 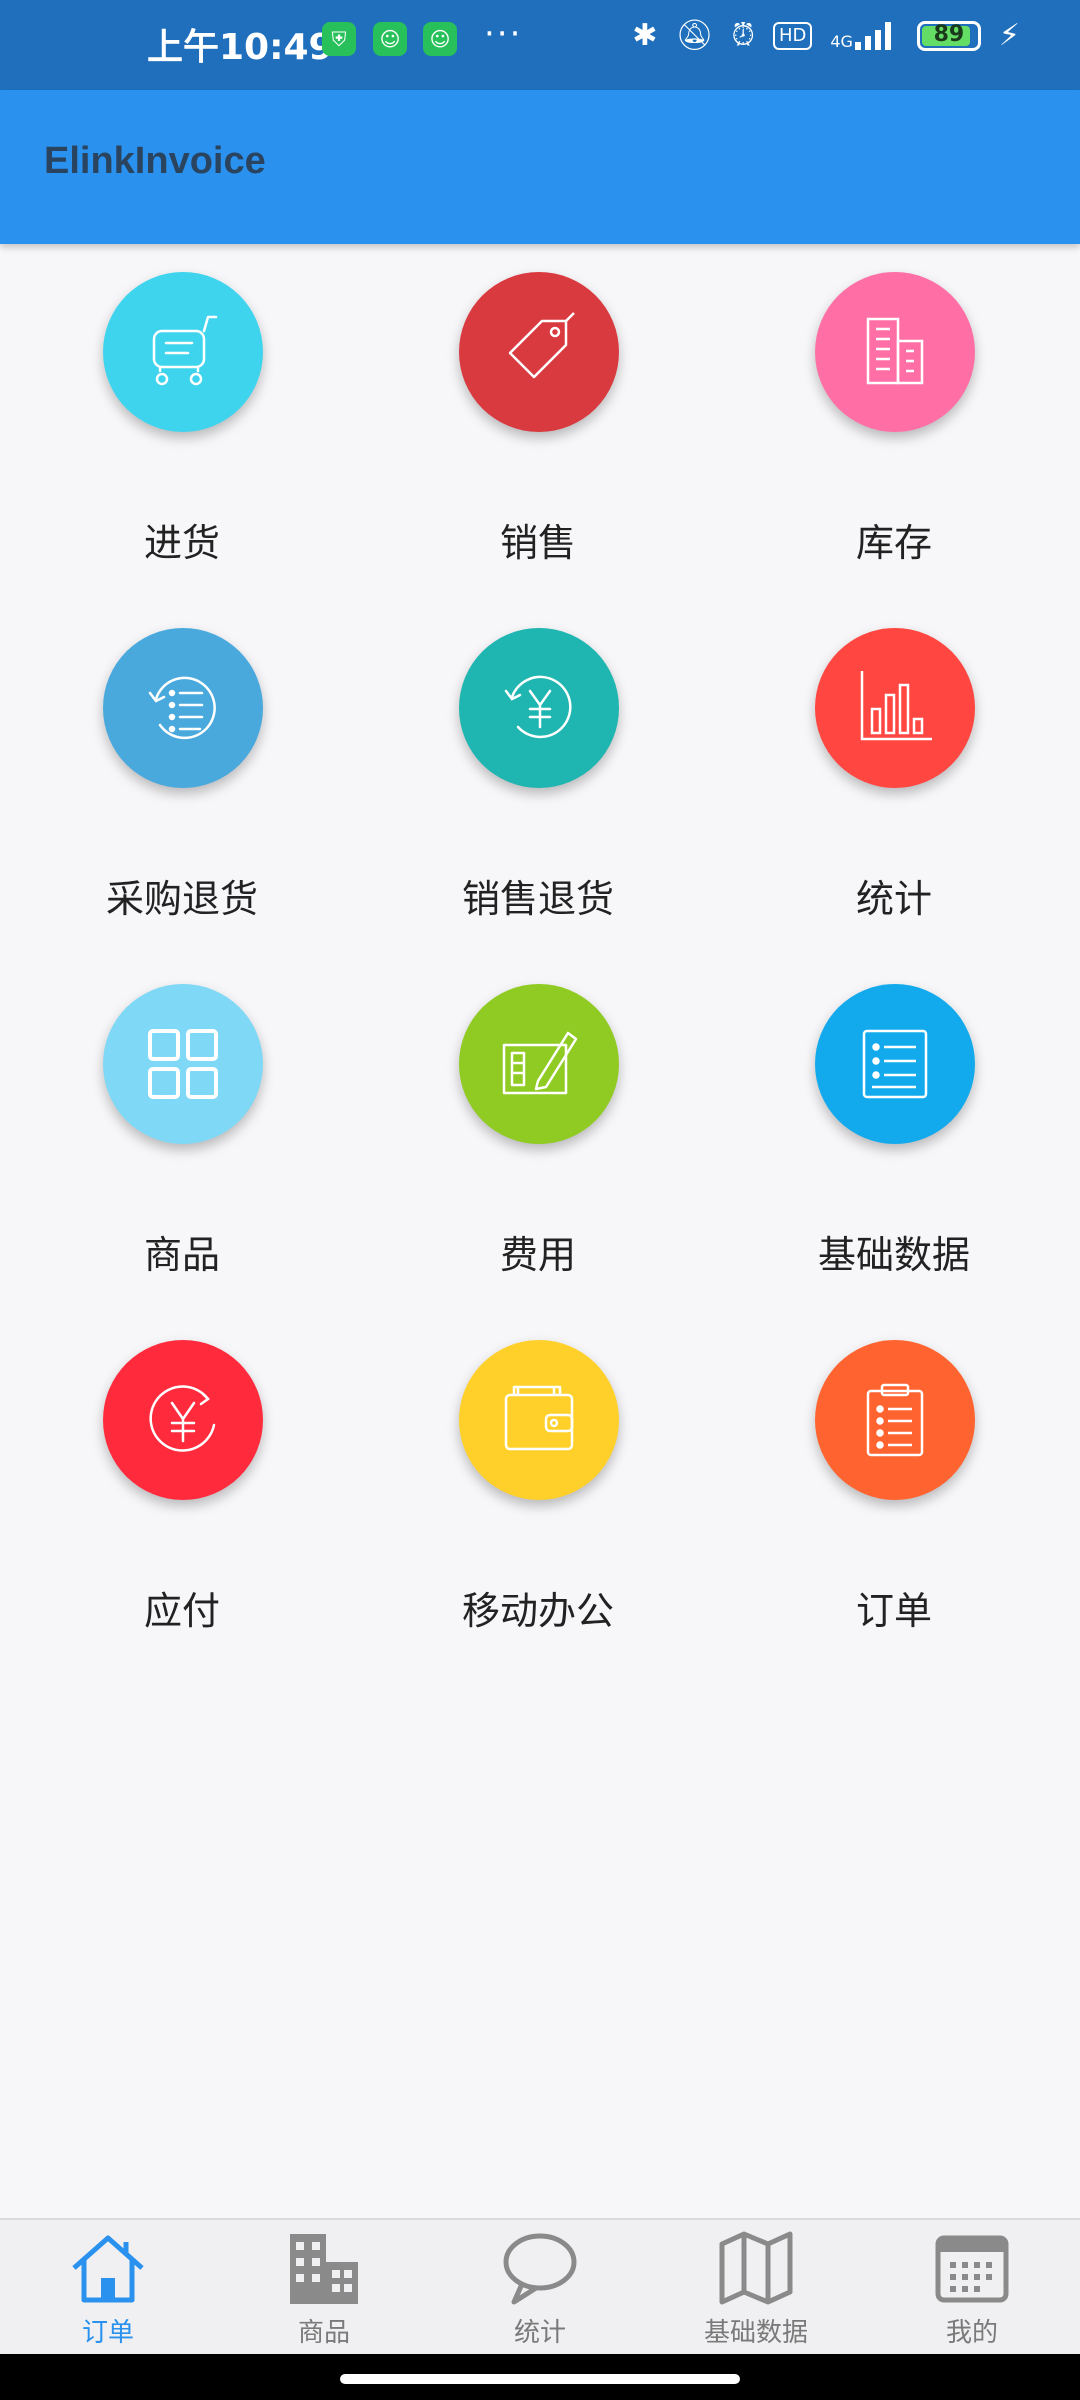 I want to click on menu-label: 商品, so click(x=181, y=1255).